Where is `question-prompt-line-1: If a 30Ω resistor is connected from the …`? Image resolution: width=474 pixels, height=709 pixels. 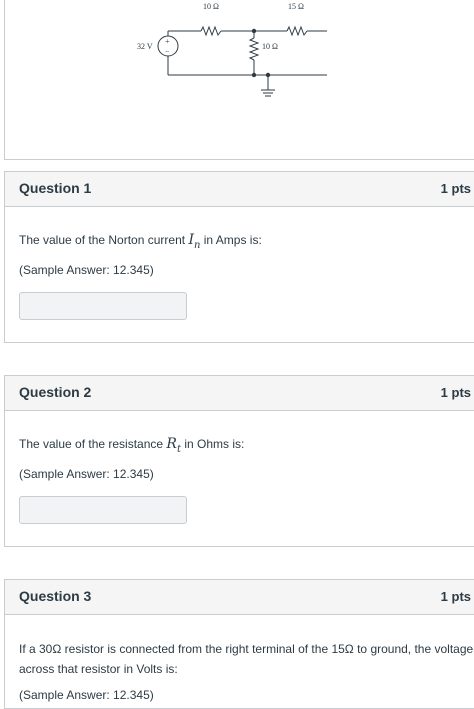
question-prompt-line-1: If a 30Ω resistor is connected from the … is located at coordinates (246, 649).